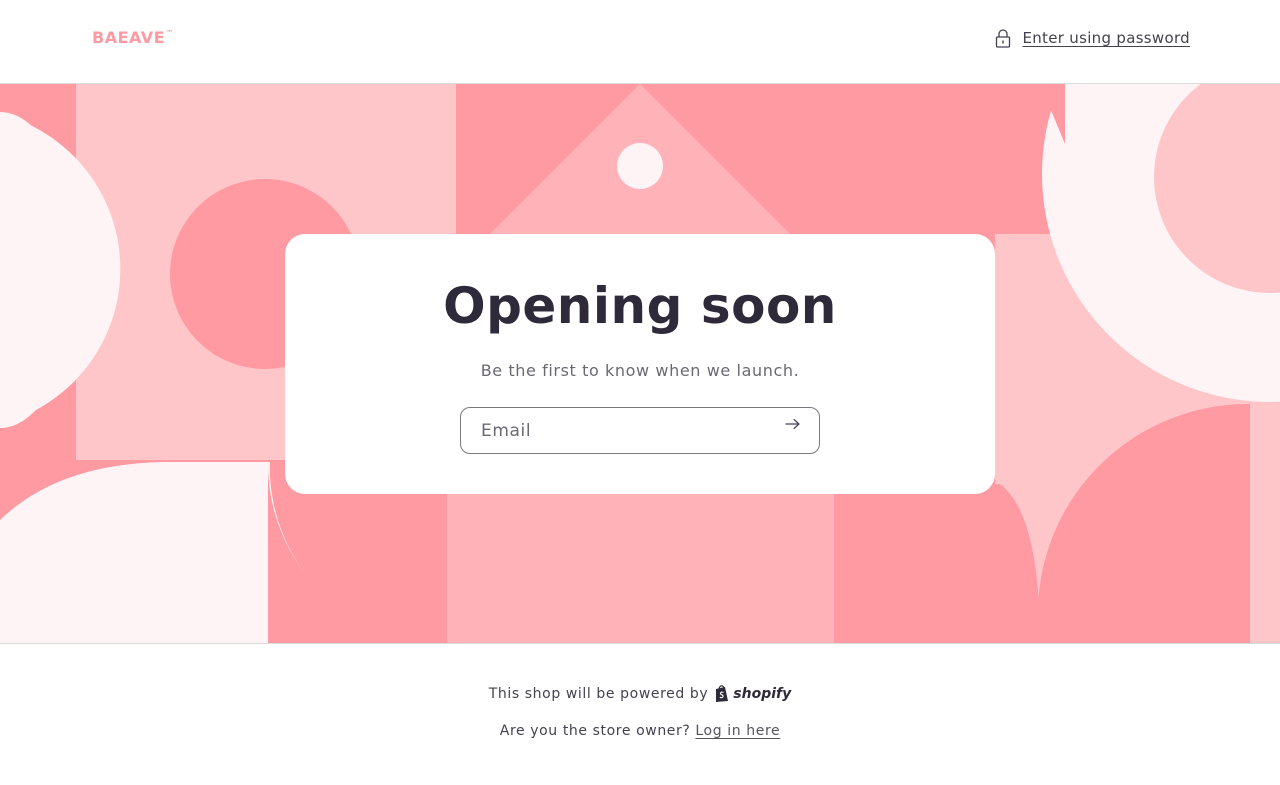 The width and height of the screenshot is (1280, 785). I want to click on shopify-bag-icon, so click(722, 693).